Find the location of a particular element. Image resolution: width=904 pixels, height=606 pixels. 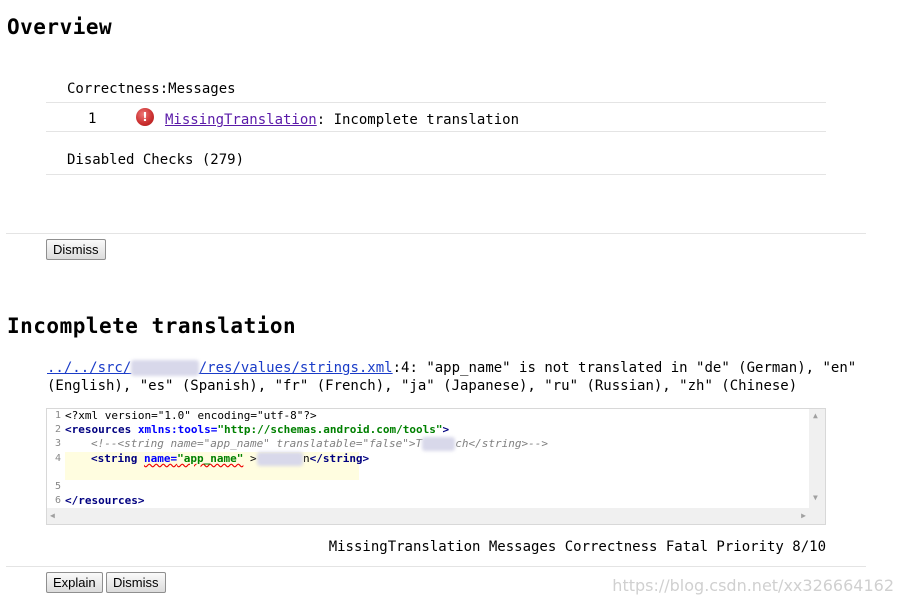

missing-translation-link: MissingTranslation is located at coordinates (241, 120).